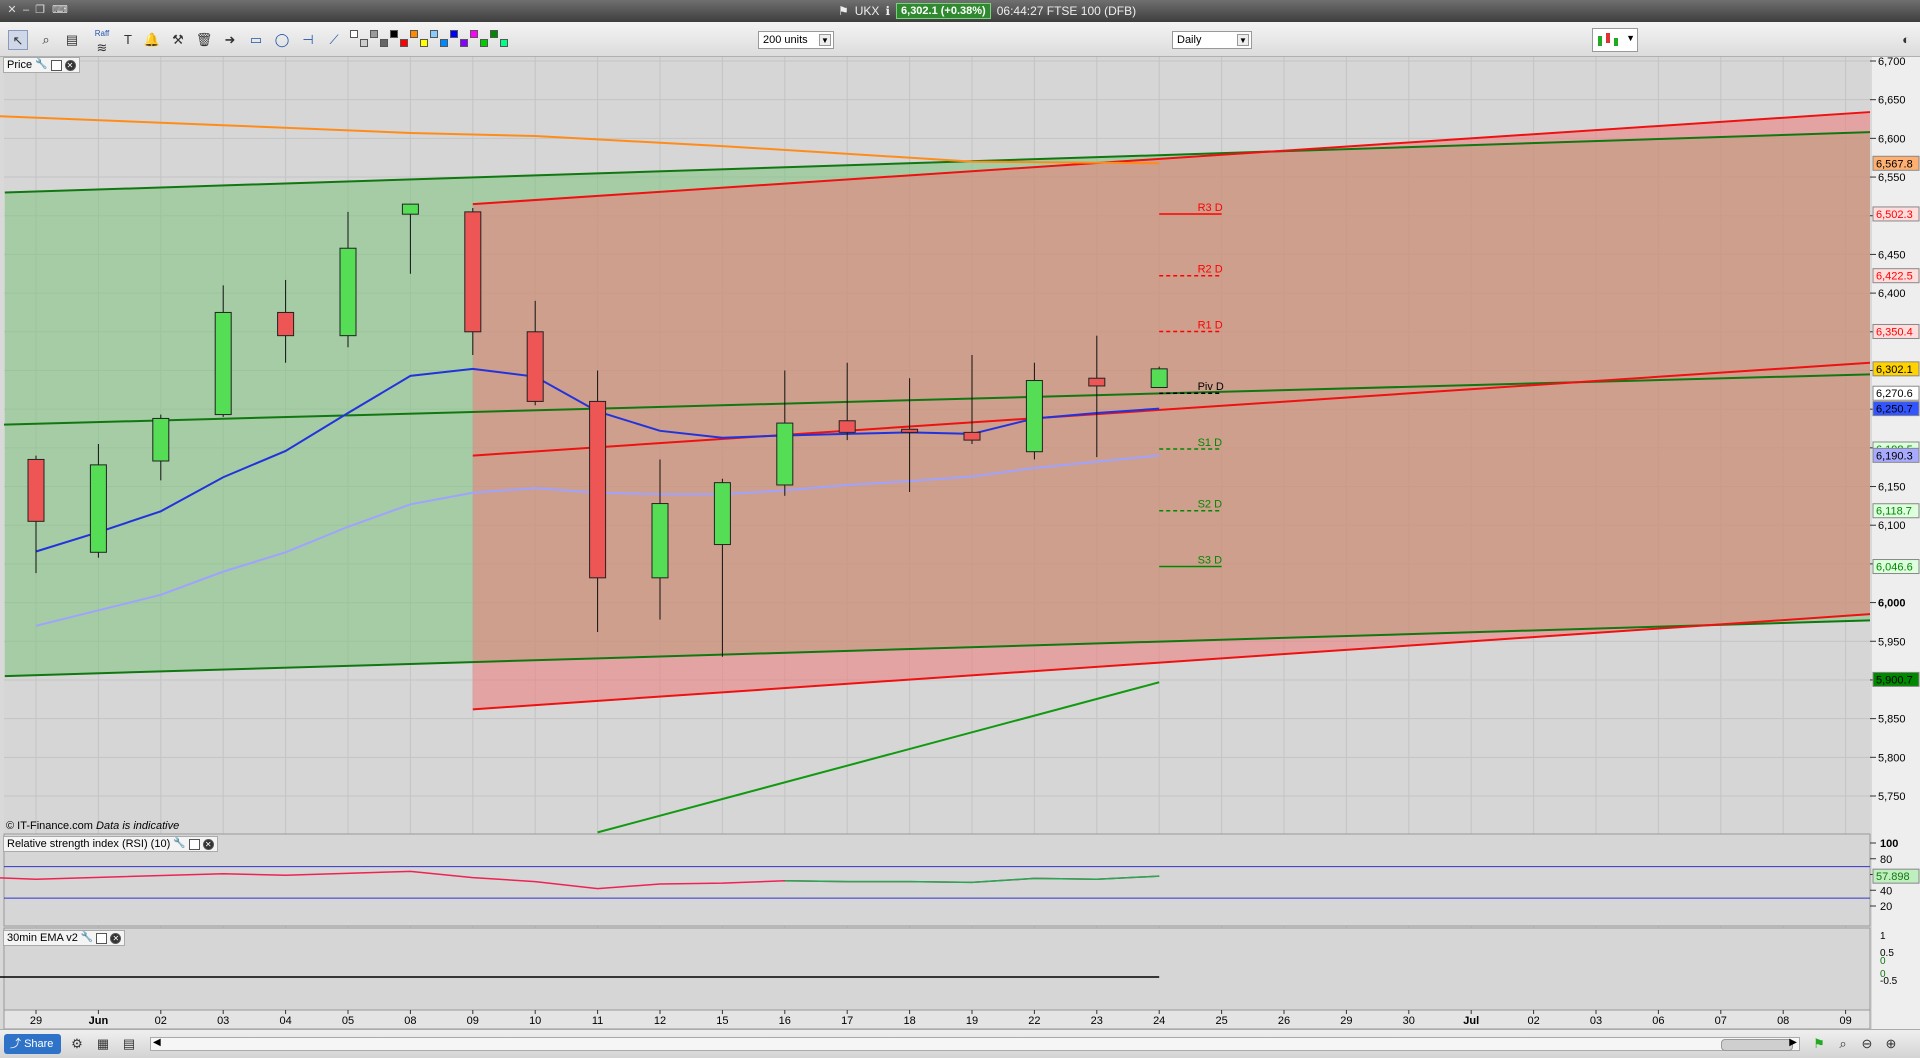 This screenshot has height=1058, width=1920. What do you see at coordinates (1210, 443) in the screenshot?
I see `pivot-label: S1 D` at bounding box center [1210, 443].